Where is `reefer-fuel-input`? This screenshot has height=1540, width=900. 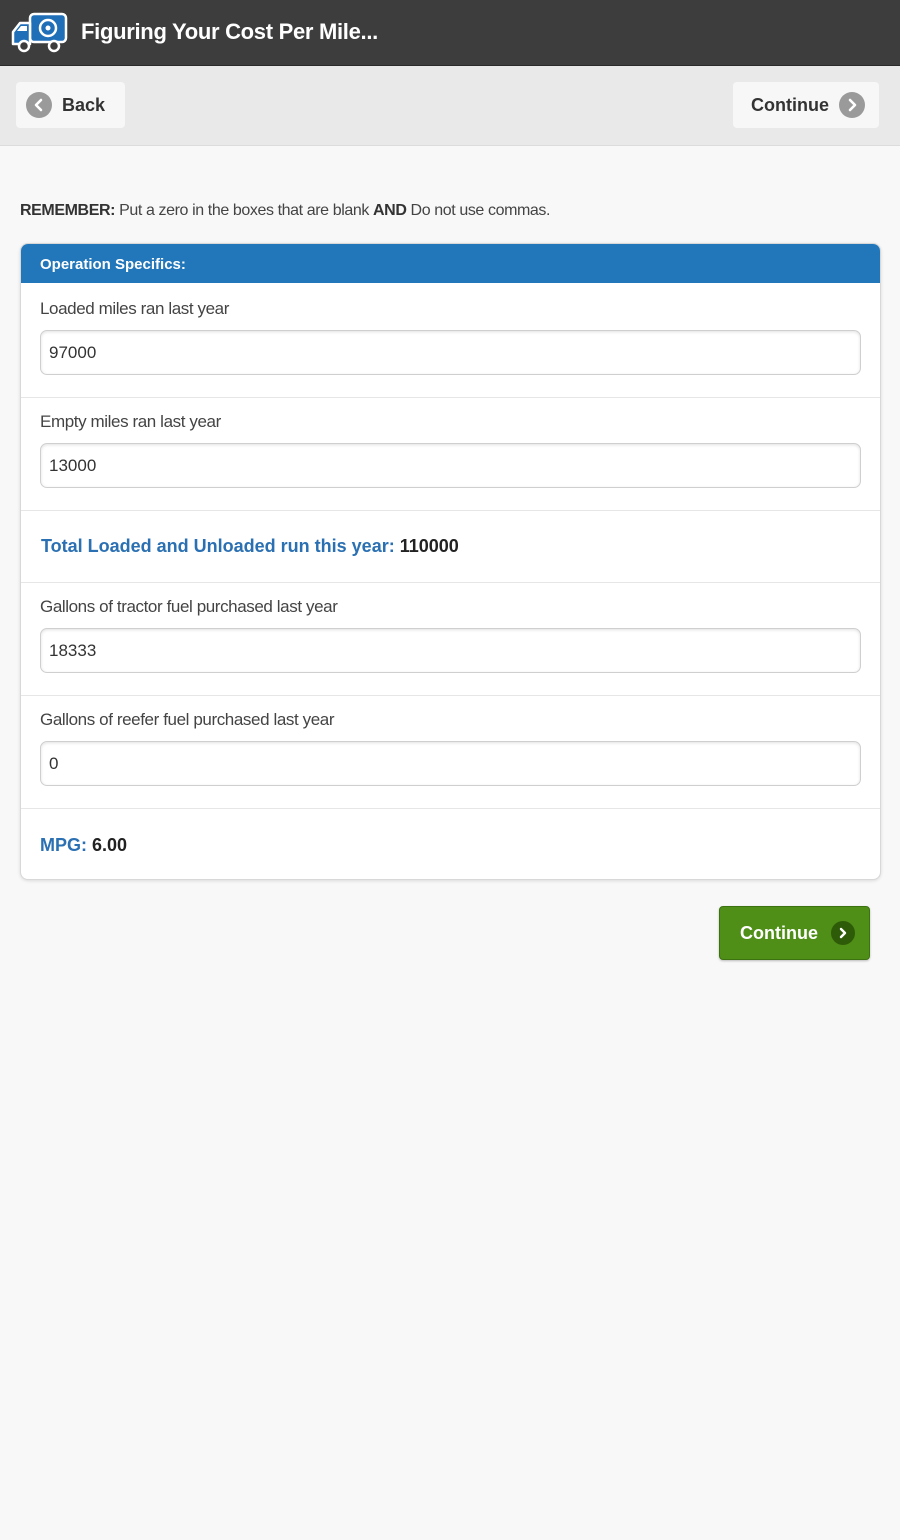 reefer-fuel-input is located at coordinates (450, 763).